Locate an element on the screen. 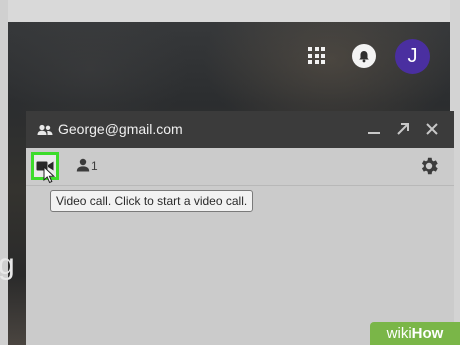  top-strip is located at coordinates (230, 11).